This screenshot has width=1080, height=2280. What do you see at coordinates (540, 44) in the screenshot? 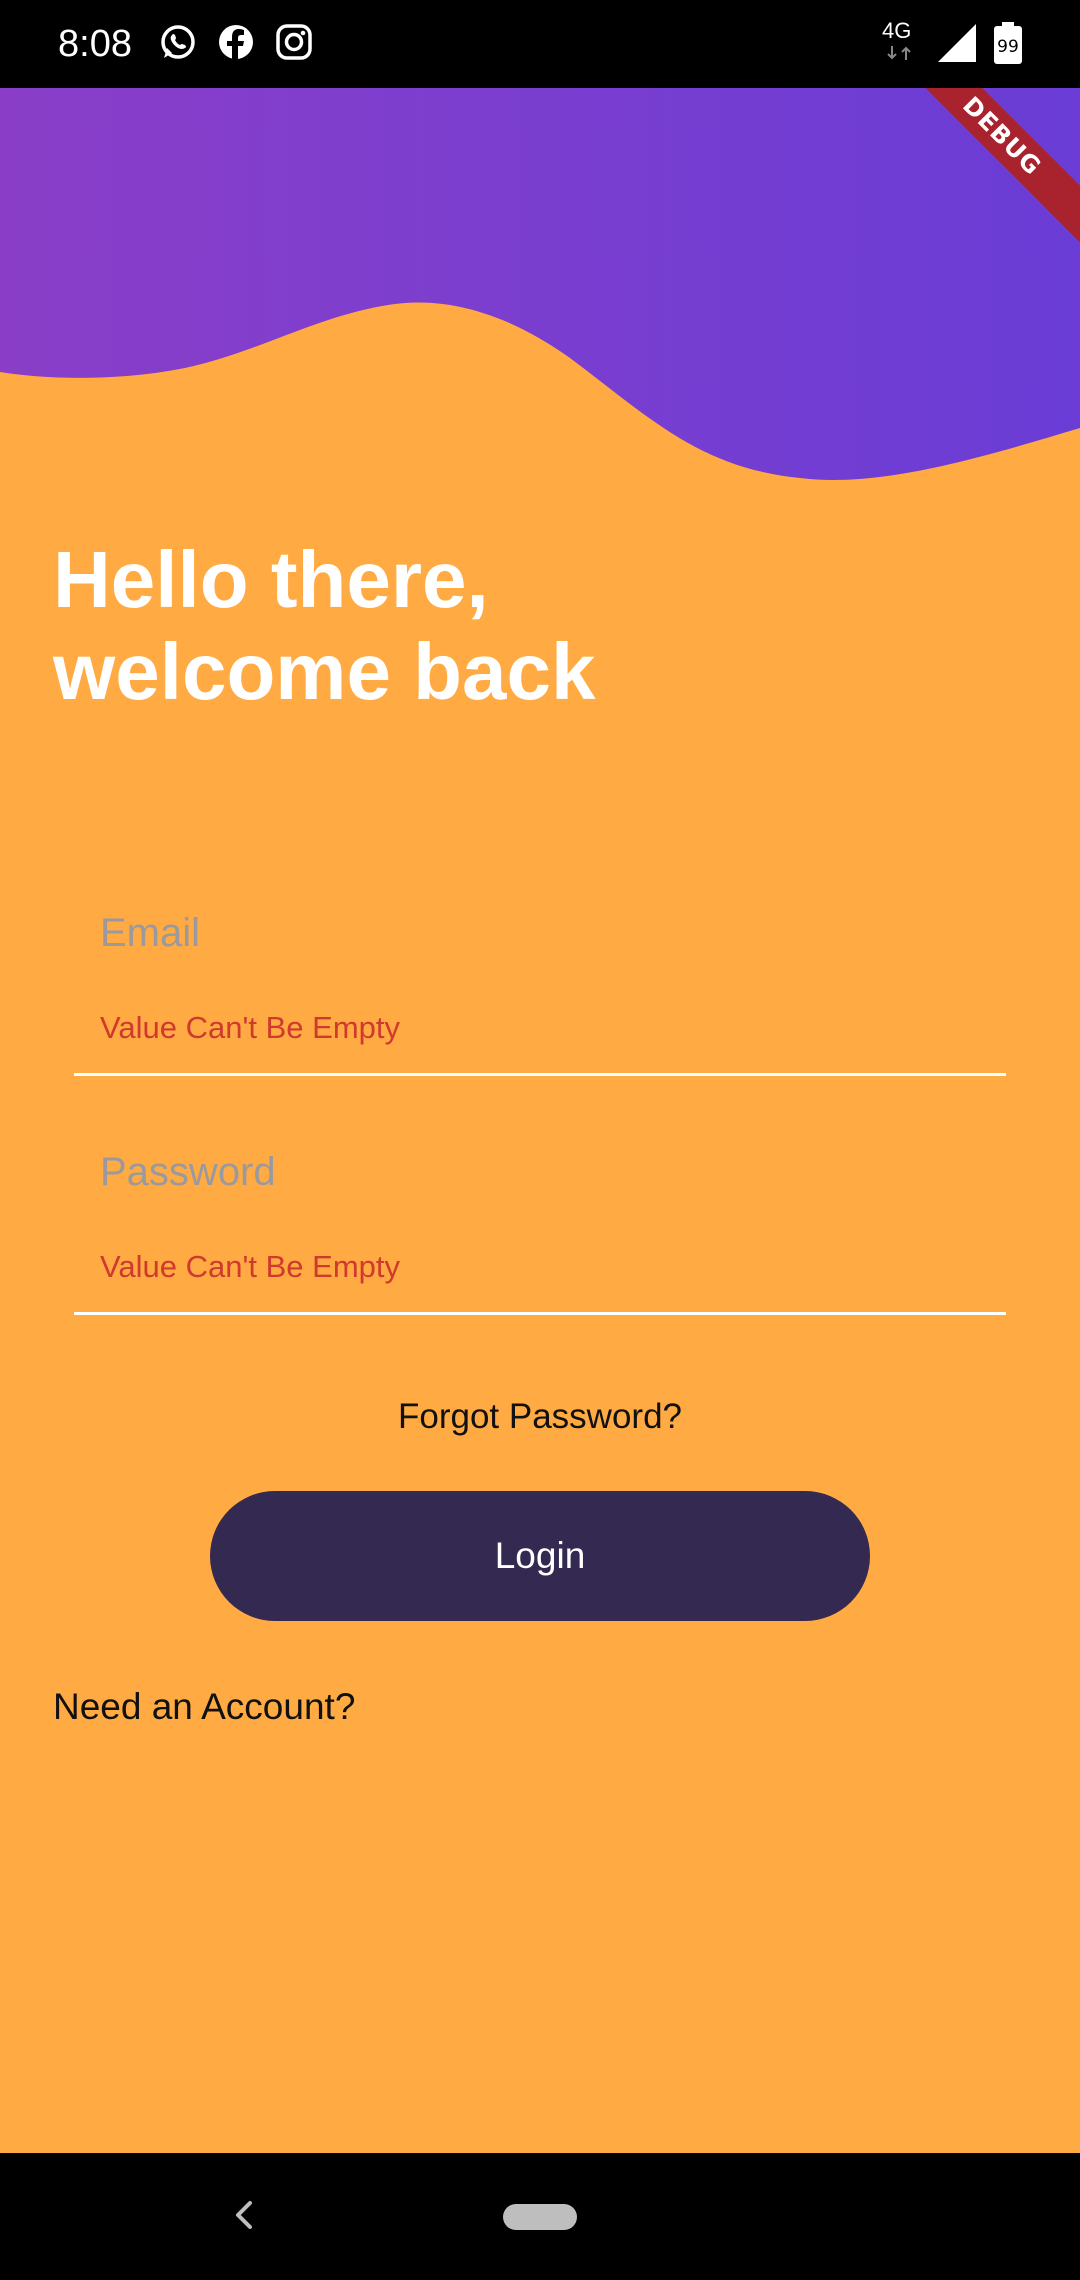
I see `status-bar: 8:08 4G 99` at bounding box center [540, 44].